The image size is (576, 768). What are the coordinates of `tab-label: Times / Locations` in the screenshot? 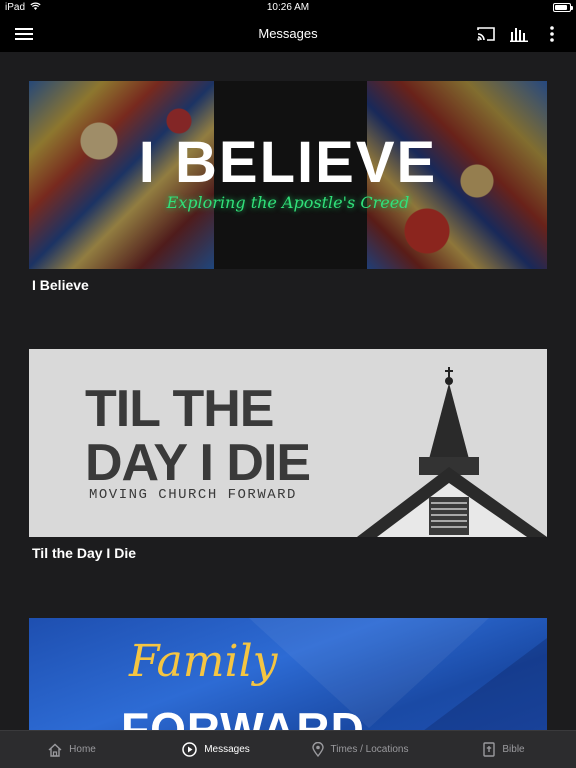 It's located at (369, 749).